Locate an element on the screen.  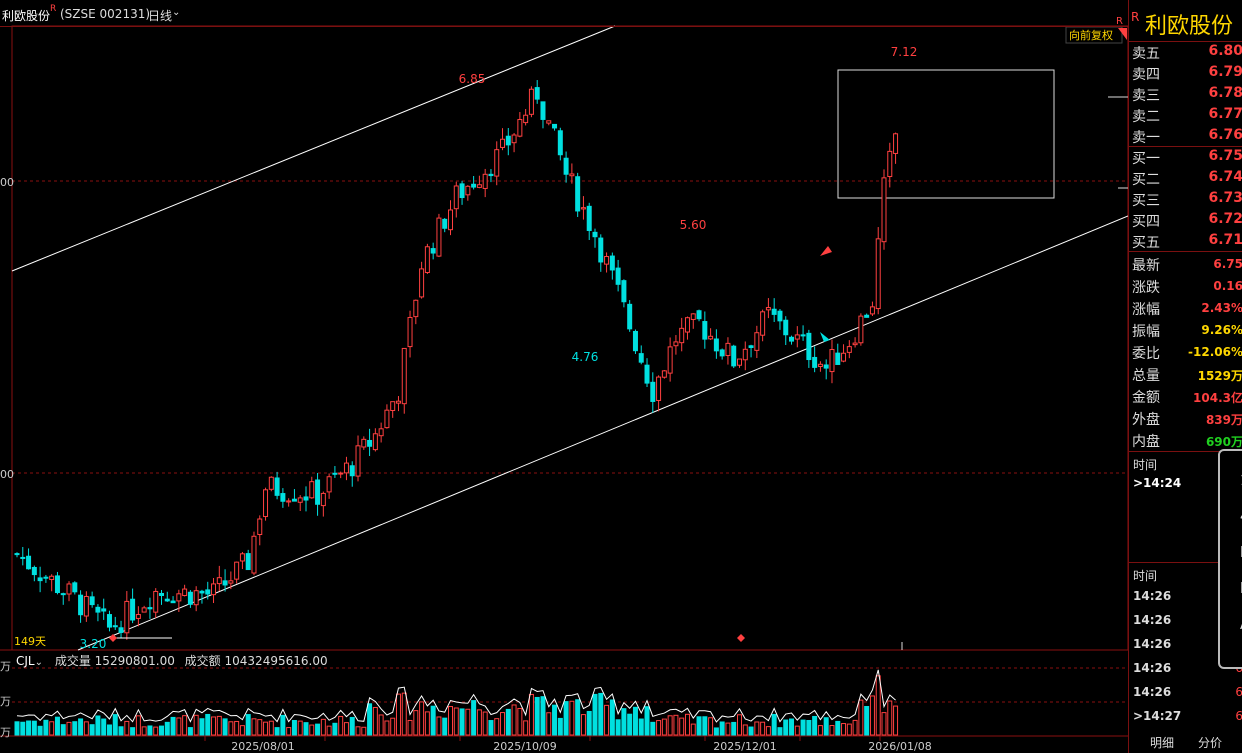
high-price-label: 7.12 is located at coordinates (904, 52).